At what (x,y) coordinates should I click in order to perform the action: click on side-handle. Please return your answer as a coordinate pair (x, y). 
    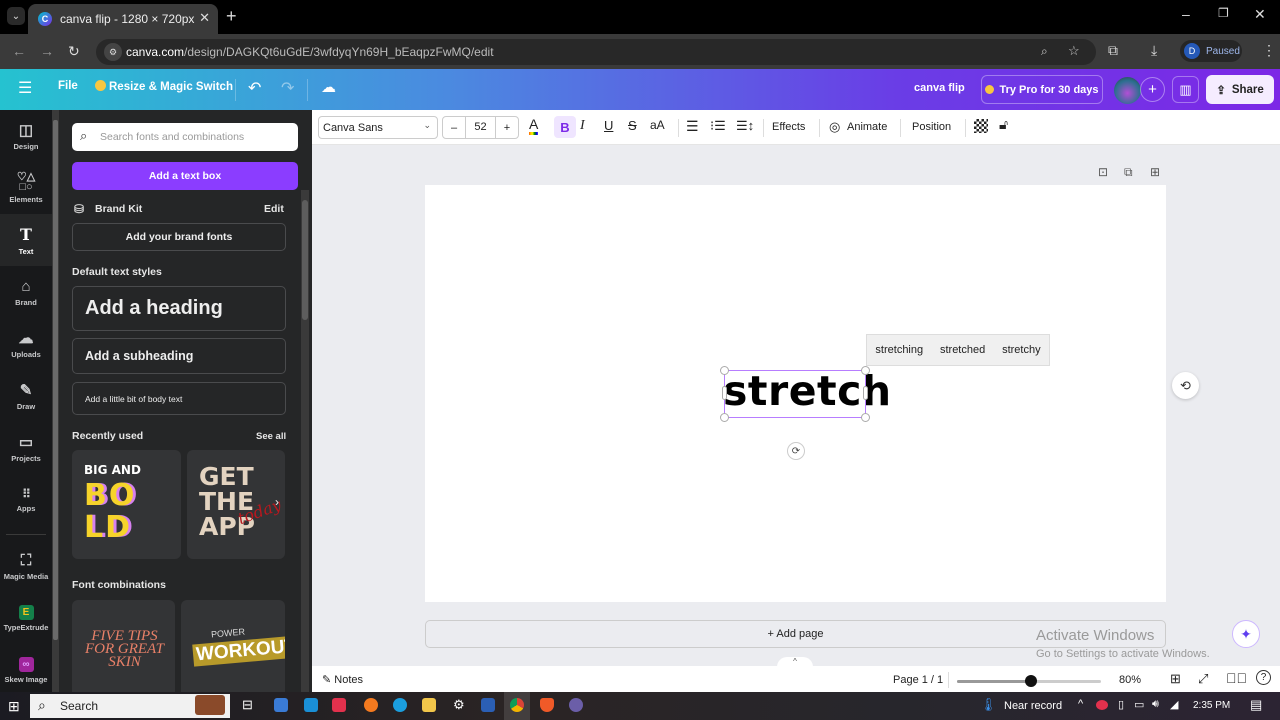
    Looking at the image, I should click on (724, 393).